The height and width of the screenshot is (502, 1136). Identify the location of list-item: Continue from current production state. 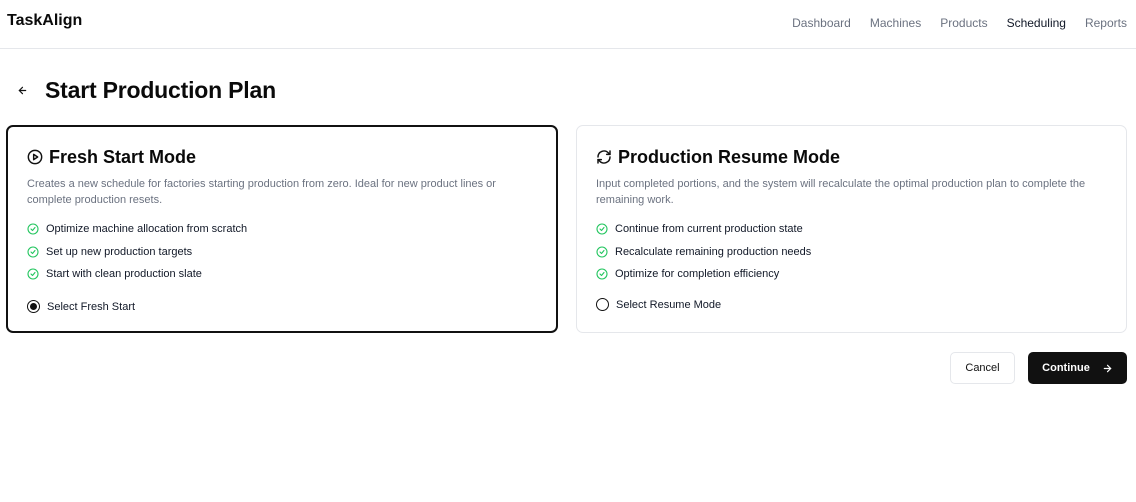
(852, 229).